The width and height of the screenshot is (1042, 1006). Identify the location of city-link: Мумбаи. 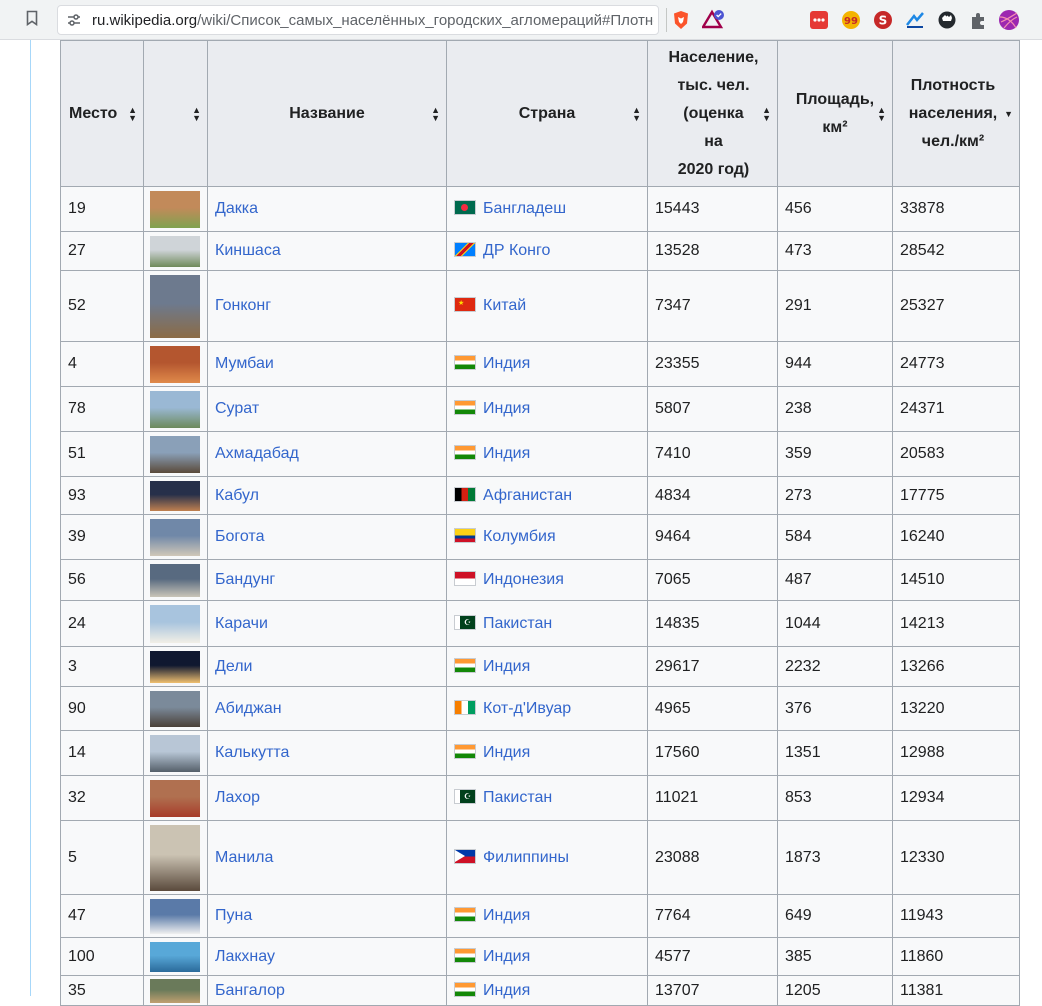
(244, 363).